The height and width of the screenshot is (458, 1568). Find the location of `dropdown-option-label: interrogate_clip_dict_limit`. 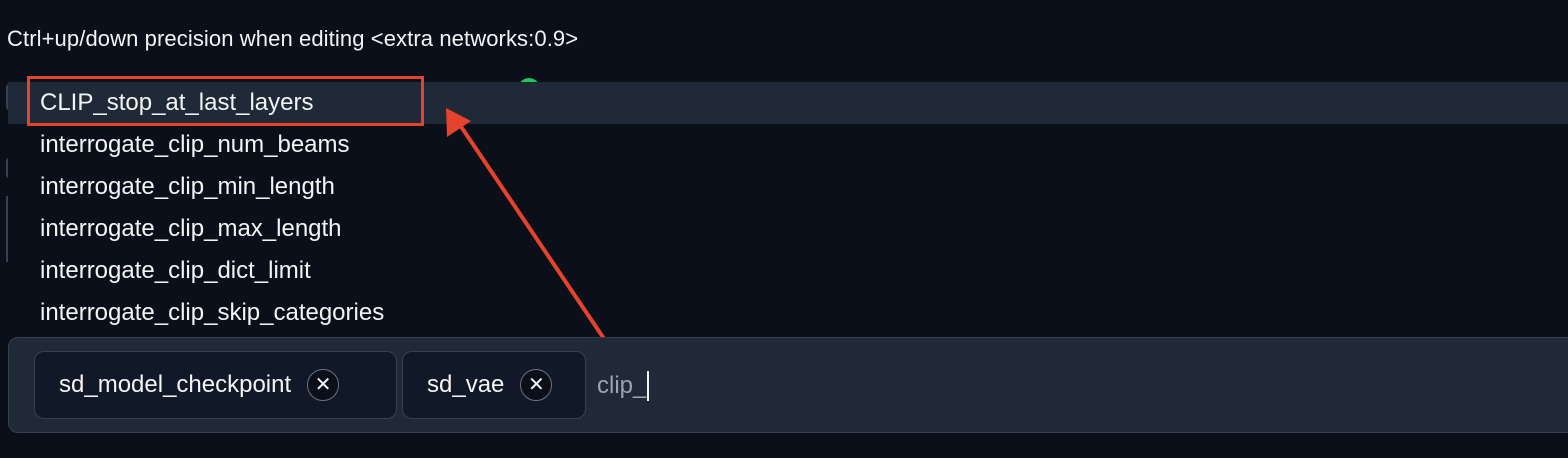

dropdown-option-label: interrogate_clip_dict_limit is located at coordinates (175, 270).